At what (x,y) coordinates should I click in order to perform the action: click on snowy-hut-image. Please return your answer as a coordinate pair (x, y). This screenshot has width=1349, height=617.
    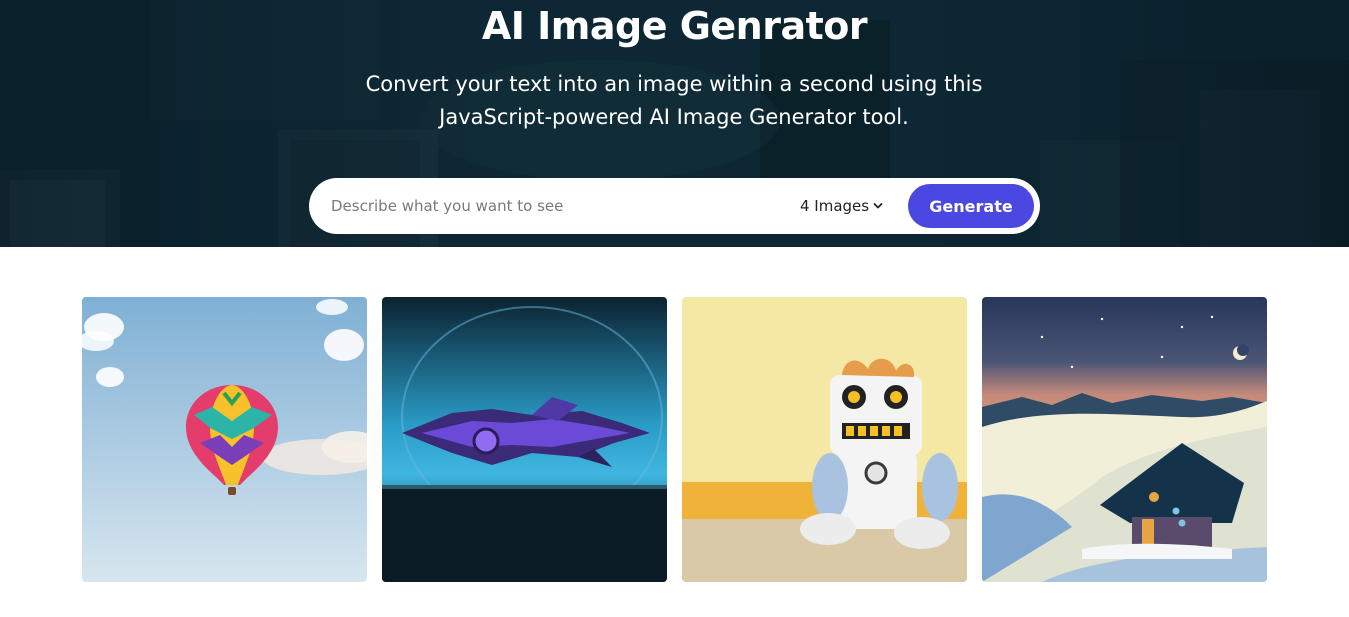
    Looking at the image, I should click on (1124, 439).